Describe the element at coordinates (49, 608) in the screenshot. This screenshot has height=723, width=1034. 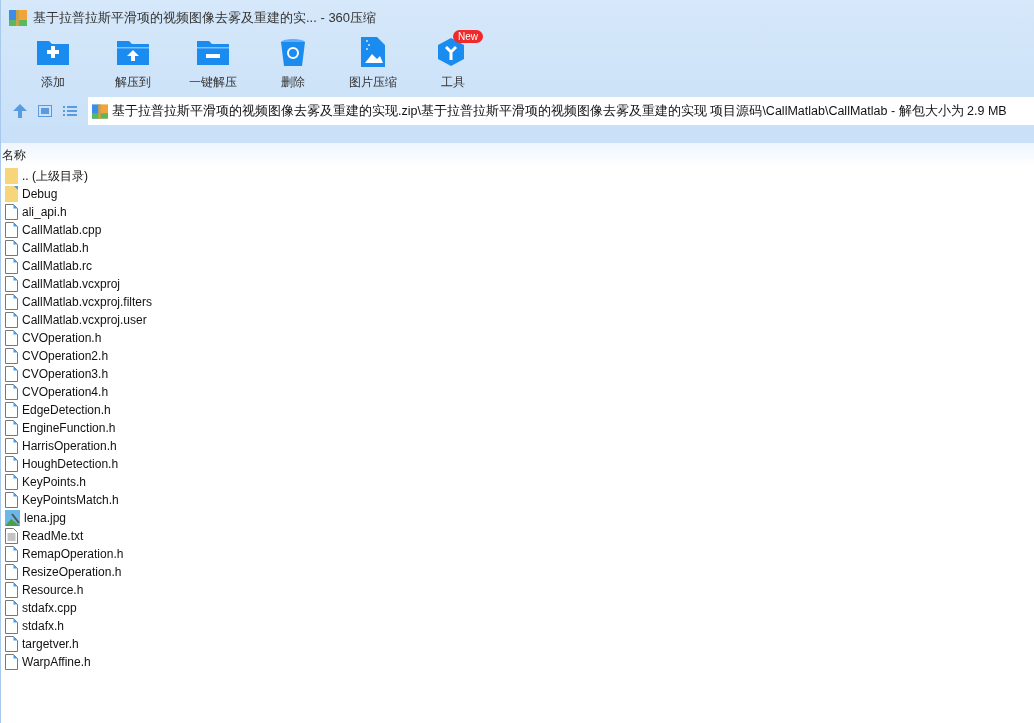
I see `file-name: stdafx.cpp` at that location.